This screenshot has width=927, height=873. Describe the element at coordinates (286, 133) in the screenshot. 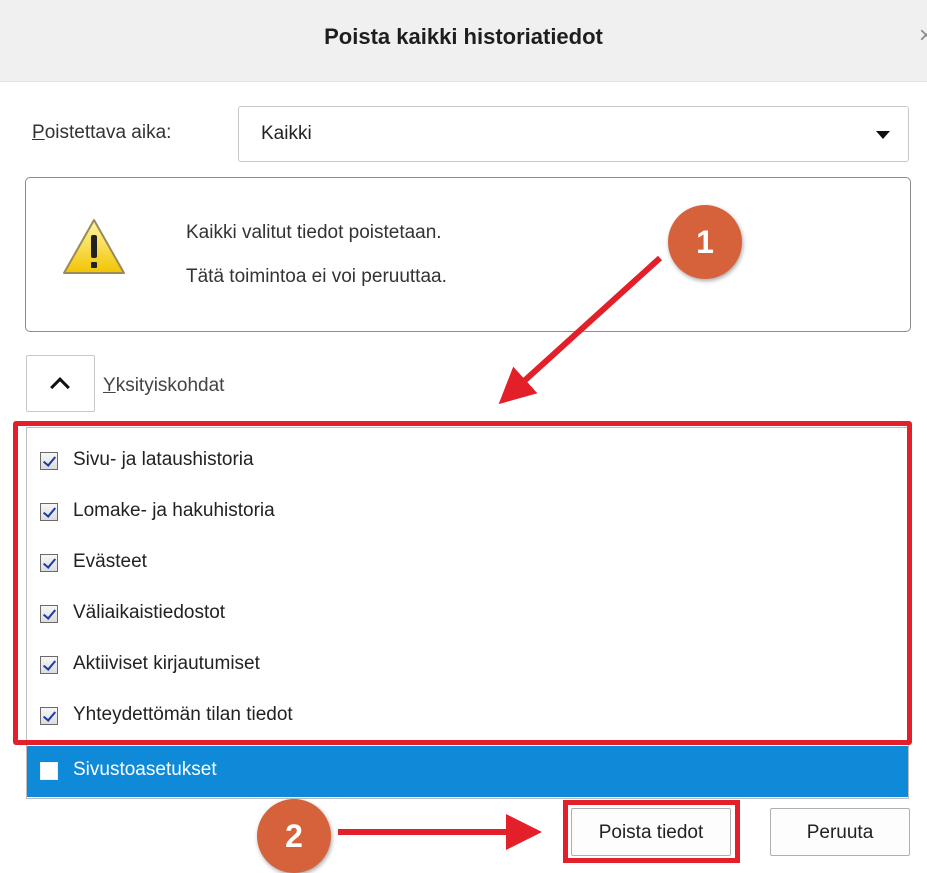

I see `time-range-value: Kaikki` at that location.